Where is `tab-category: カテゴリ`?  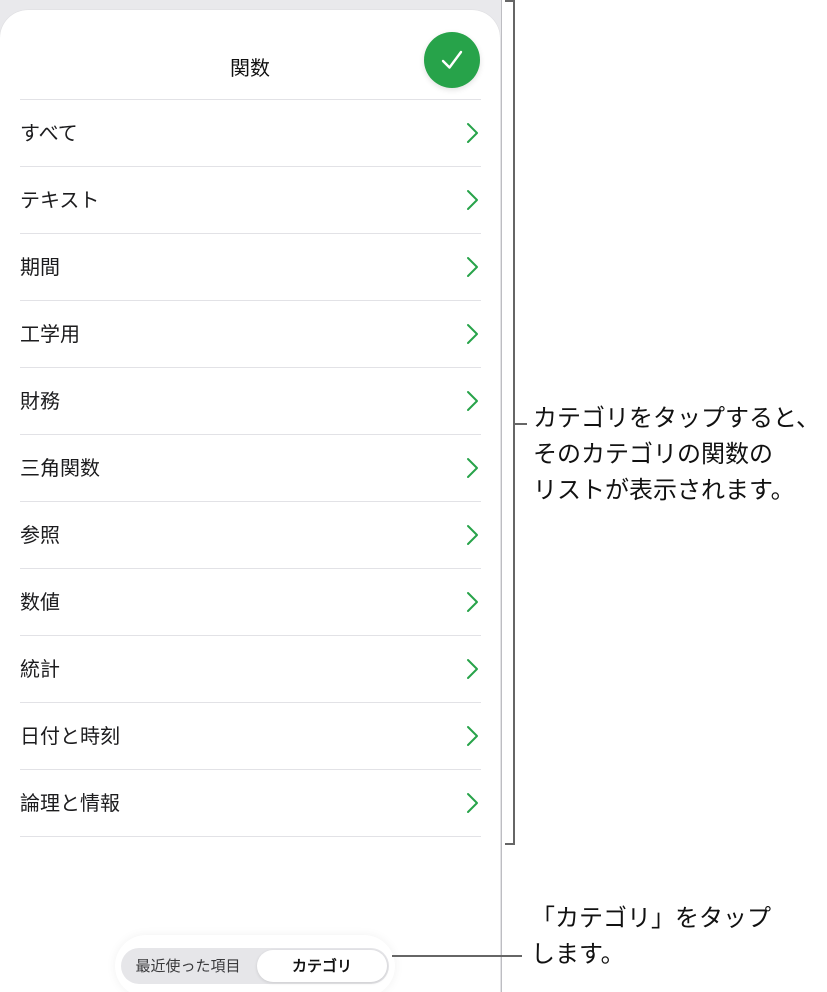 tab-category: カテゴリ is located at coordinates (322, 966).